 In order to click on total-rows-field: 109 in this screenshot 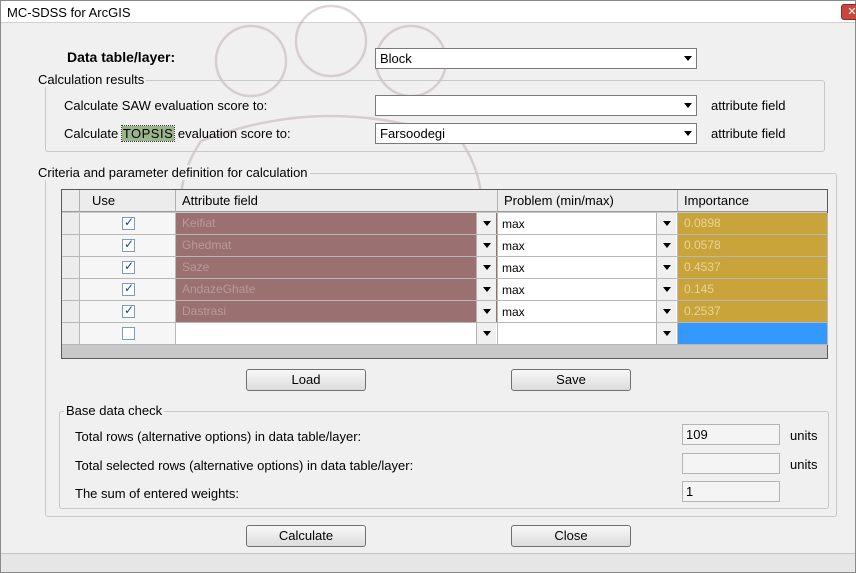, I will do `click(731, 434)`.